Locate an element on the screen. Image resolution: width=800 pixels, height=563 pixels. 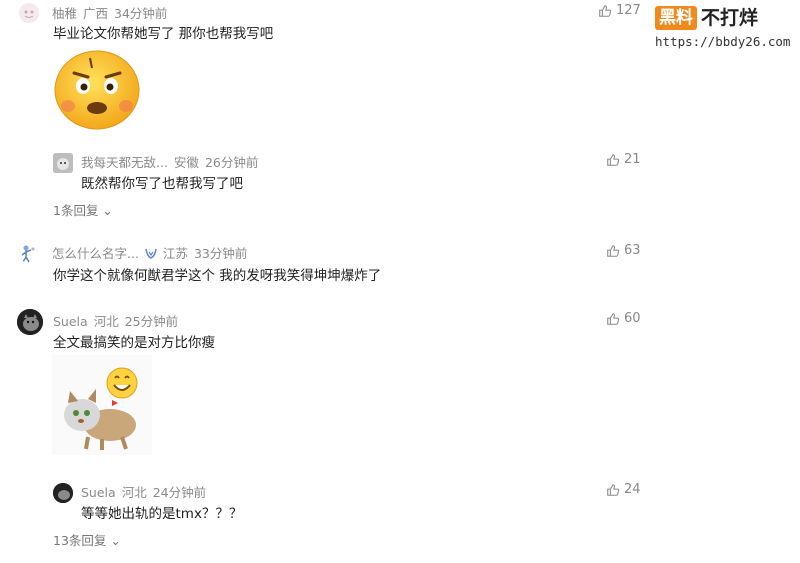
comment-text: 你学这个就像何猷君学这个 我的发呀我笑得坤坤爆炸了 is located at coordinates (217, 276).